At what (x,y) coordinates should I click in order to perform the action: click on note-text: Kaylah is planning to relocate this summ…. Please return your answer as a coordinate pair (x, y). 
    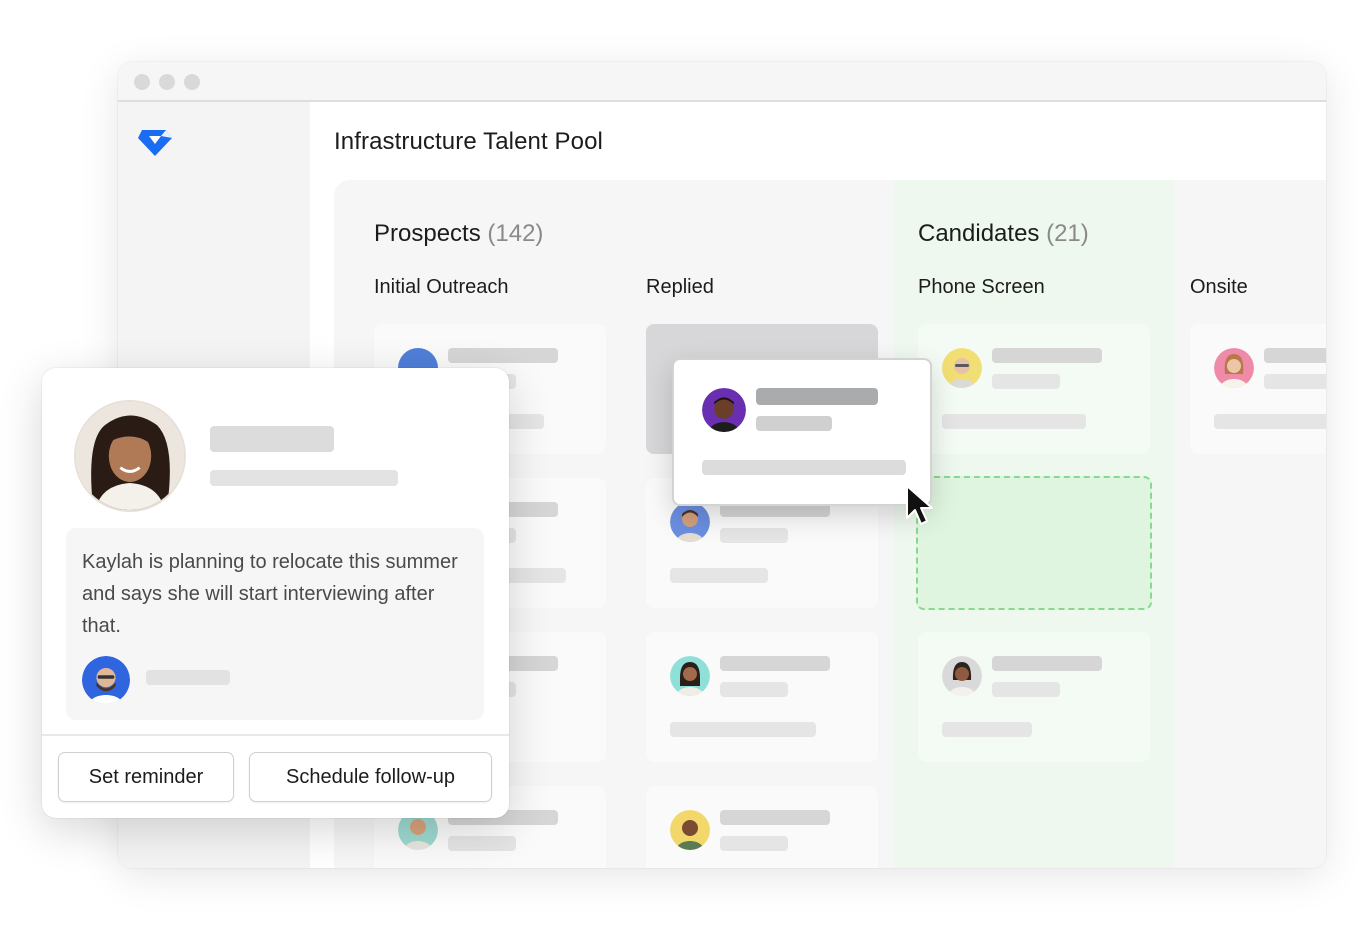
    Looking at the image, I should click on (270, 594).